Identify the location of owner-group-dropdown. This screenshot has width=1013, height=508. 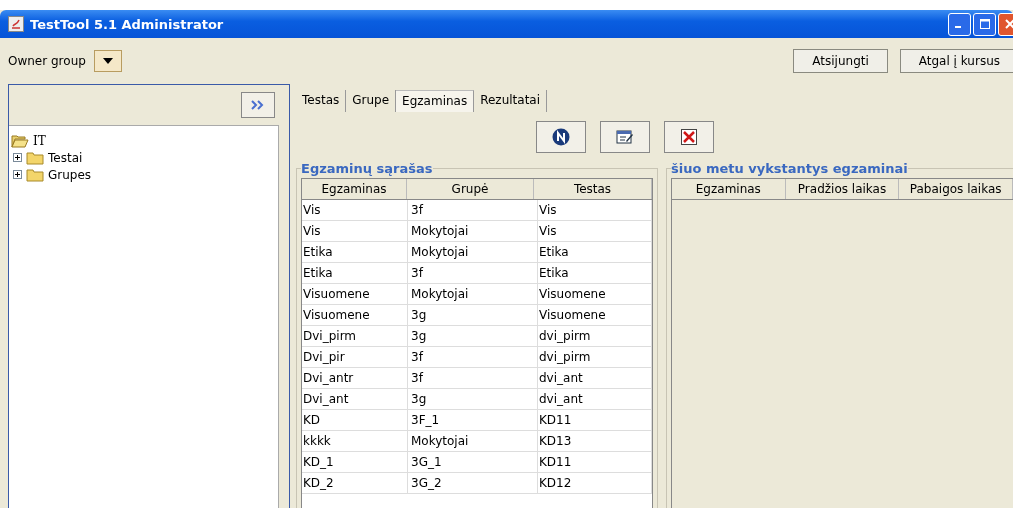
(107, 61).